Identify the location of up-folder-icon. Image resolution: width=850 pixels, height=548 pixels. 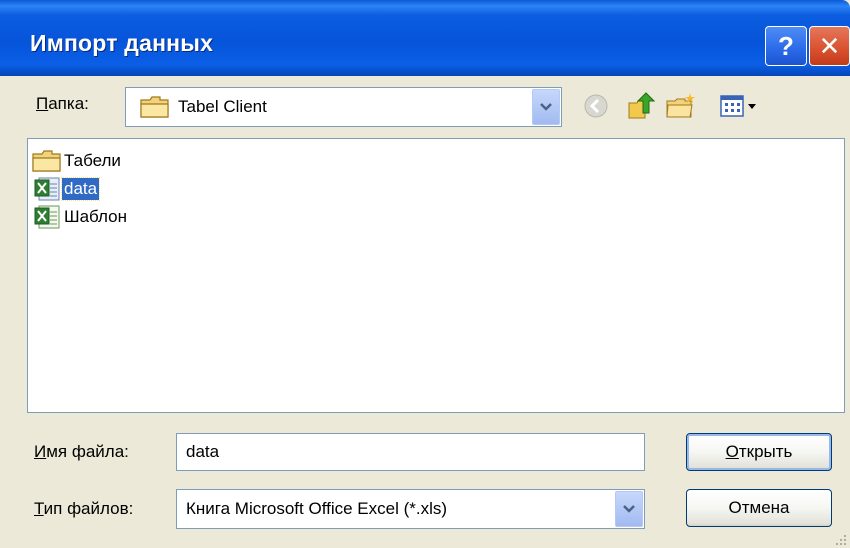
(641, 105).